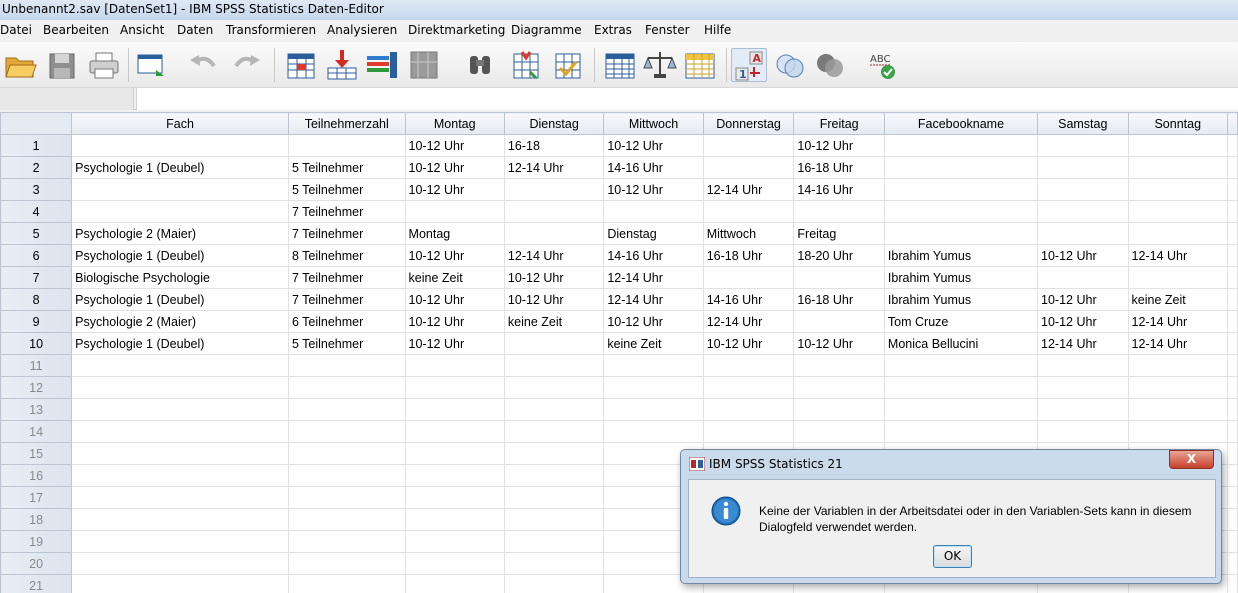 The height and width of the screenshot is (593, 1238). What do you see at coordinates (36, 145) in the screenshot?
I see `row-number: 1` at bounding box center [36, 145].